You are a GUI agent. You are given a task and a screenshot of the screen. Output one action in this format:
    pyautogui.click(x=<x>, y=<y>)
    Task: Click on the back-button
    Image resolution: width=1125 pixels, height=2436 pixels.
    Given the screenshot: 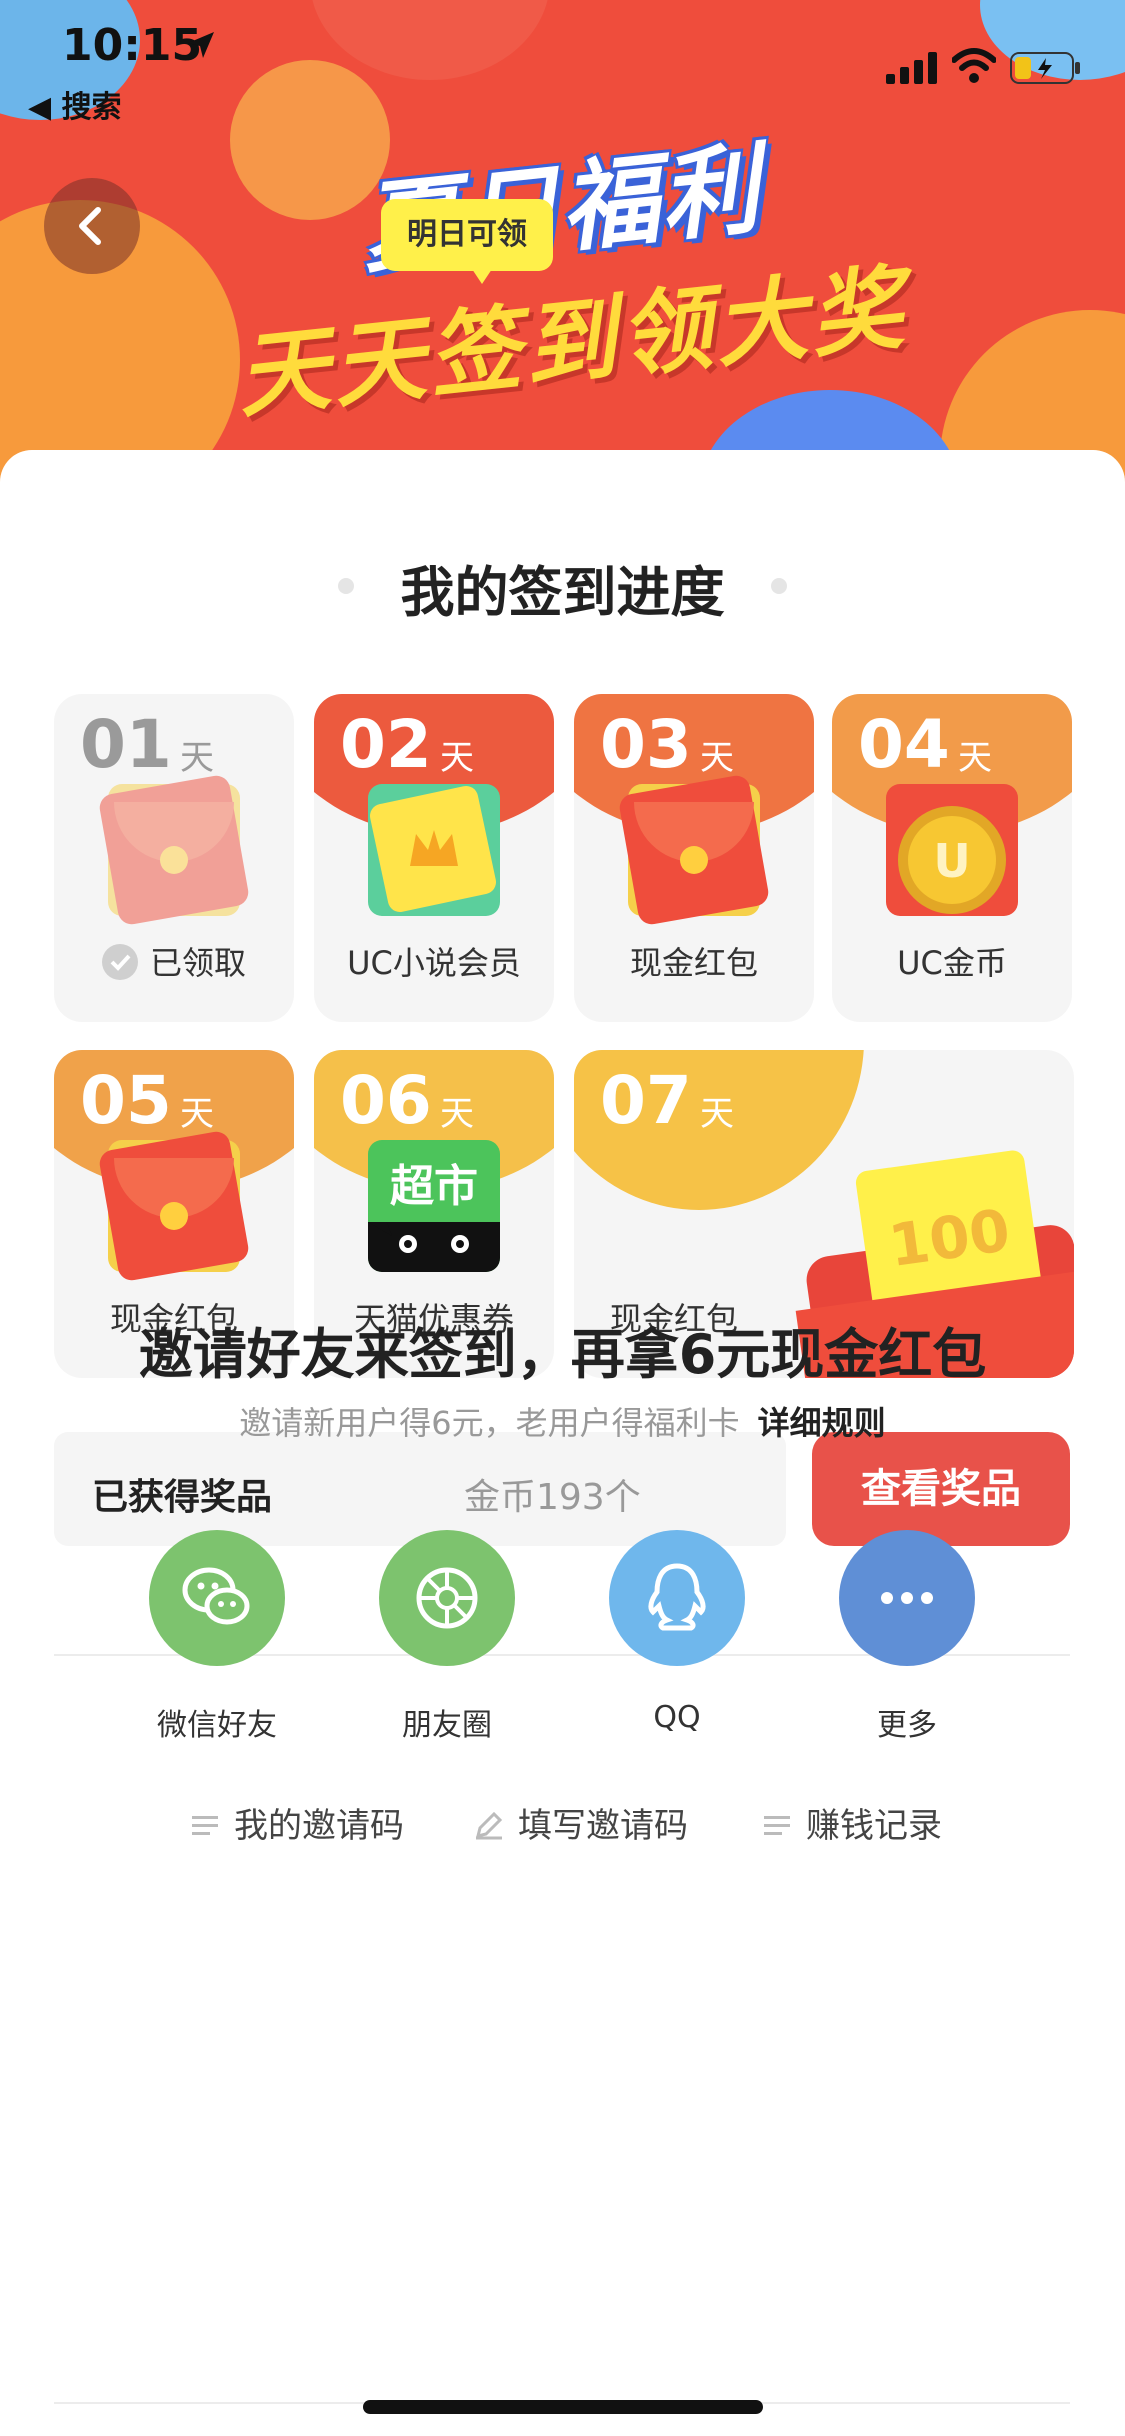 What is the action you would take?
    pyautogui.click(x=92, y=226)
    